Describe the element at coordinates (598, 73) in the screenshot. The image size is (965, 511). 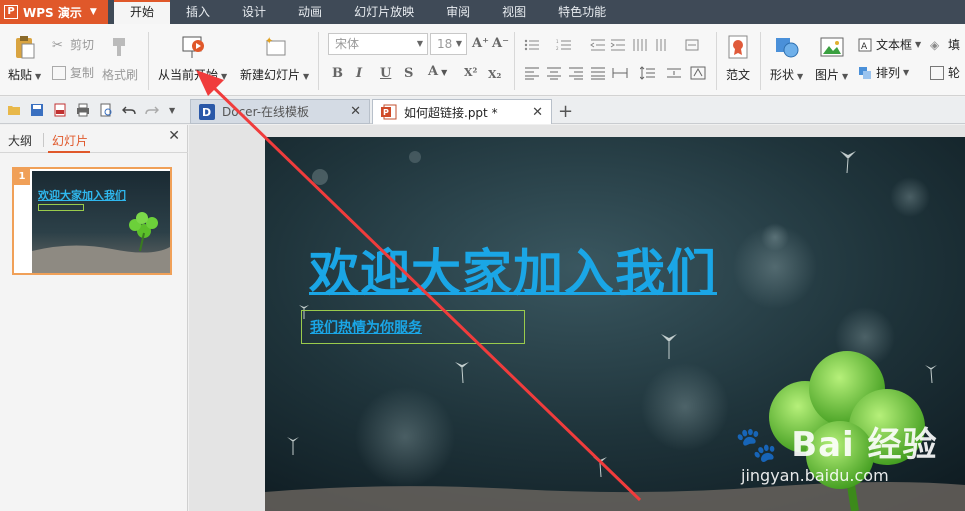
I see `justify-icon` at that location.